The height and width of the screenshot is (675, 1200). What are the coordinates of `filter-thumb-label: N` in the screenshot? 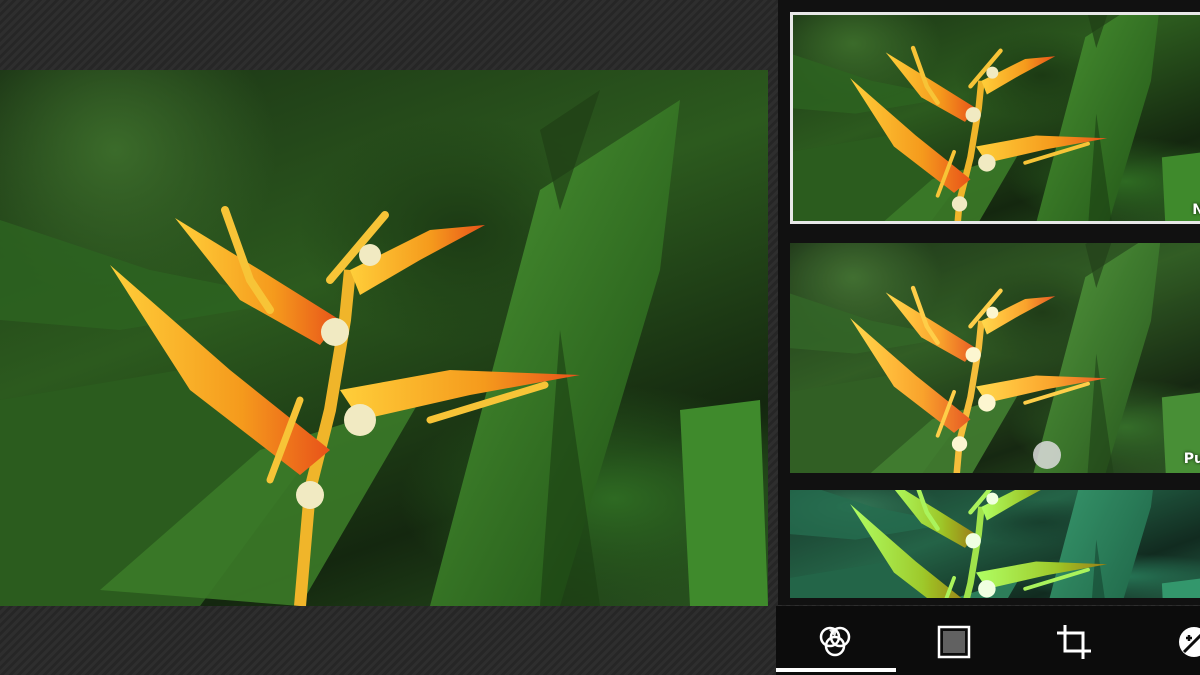 It's located at (1196, 210).